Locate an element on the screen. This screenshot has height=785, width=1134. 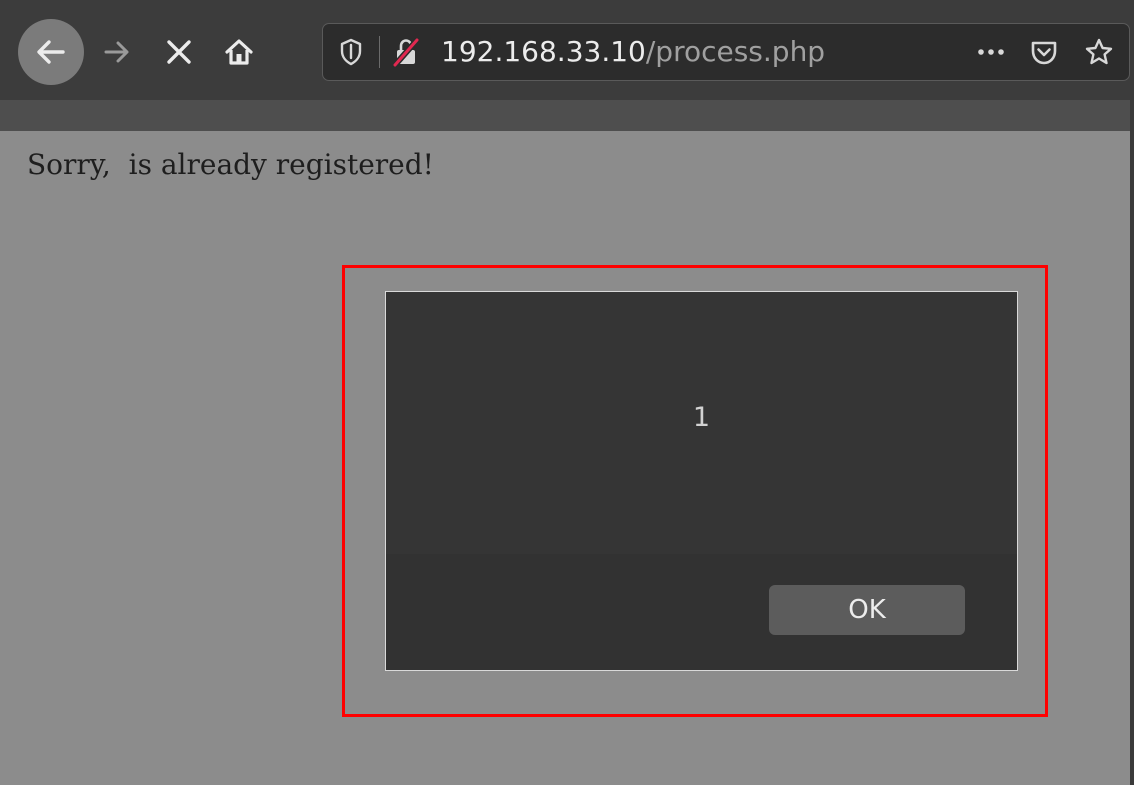
more-icon is located at coordinates (991, 52).